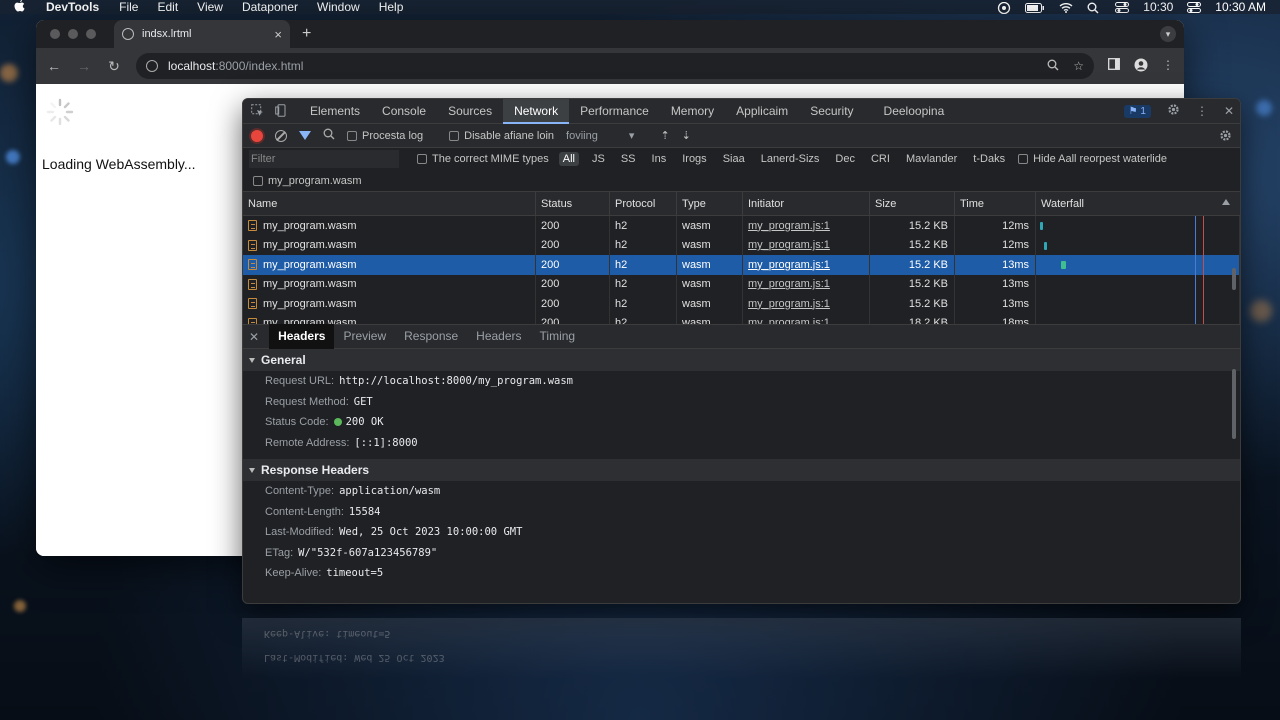  What do you see at coordinates (659, 159) in the screenshot?
I see `filter-type-ins: Ins` at bounding box center [659, 159].